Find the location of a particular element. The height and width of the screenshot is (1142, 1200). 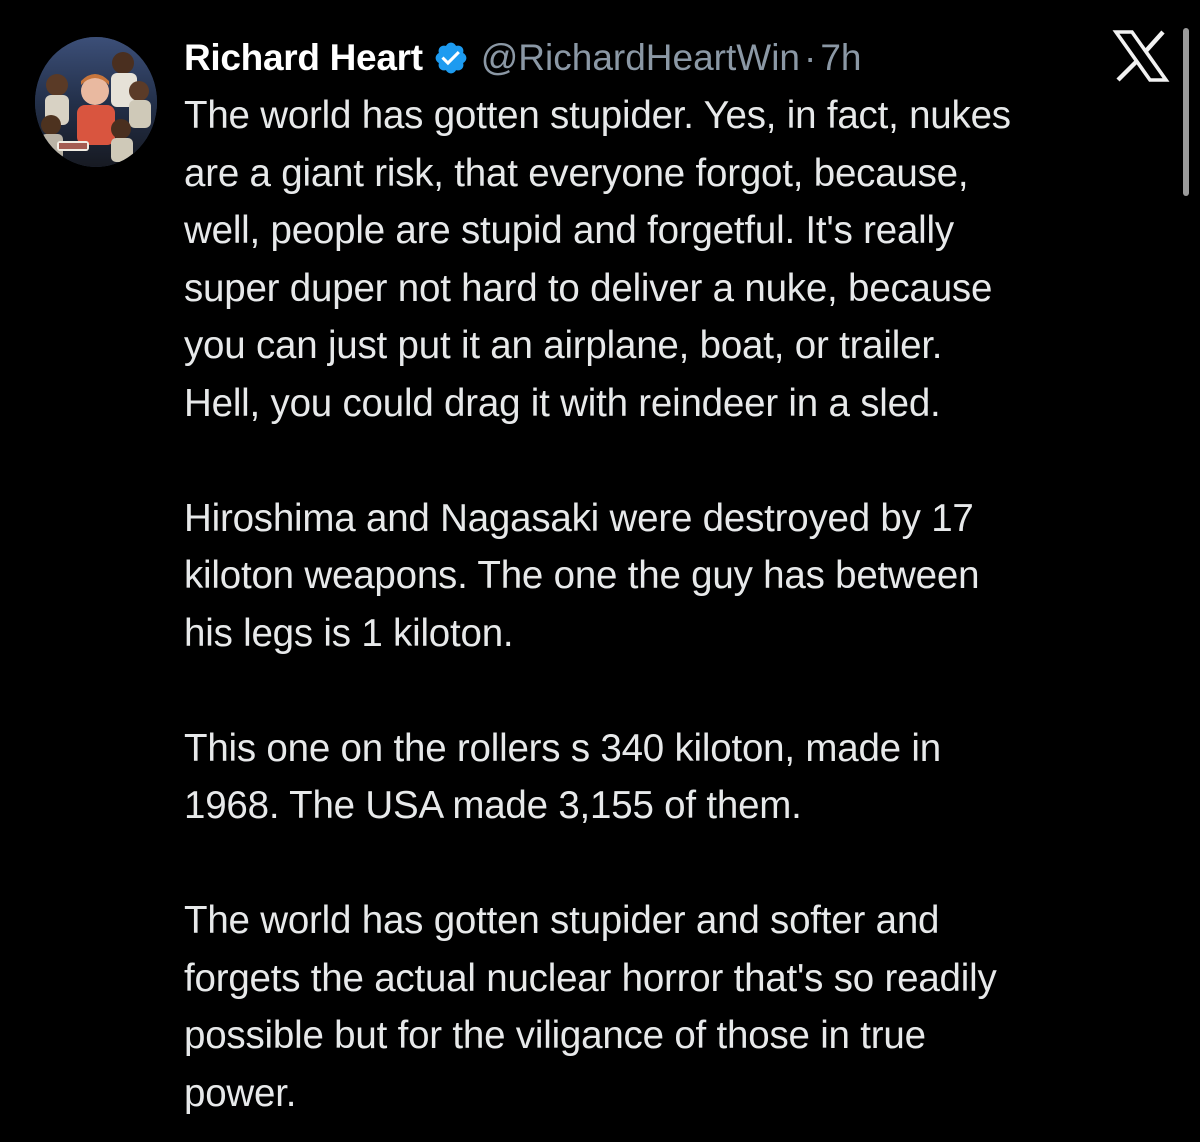

tweet-timestamp: 7h is located at coordinates (840, 58).